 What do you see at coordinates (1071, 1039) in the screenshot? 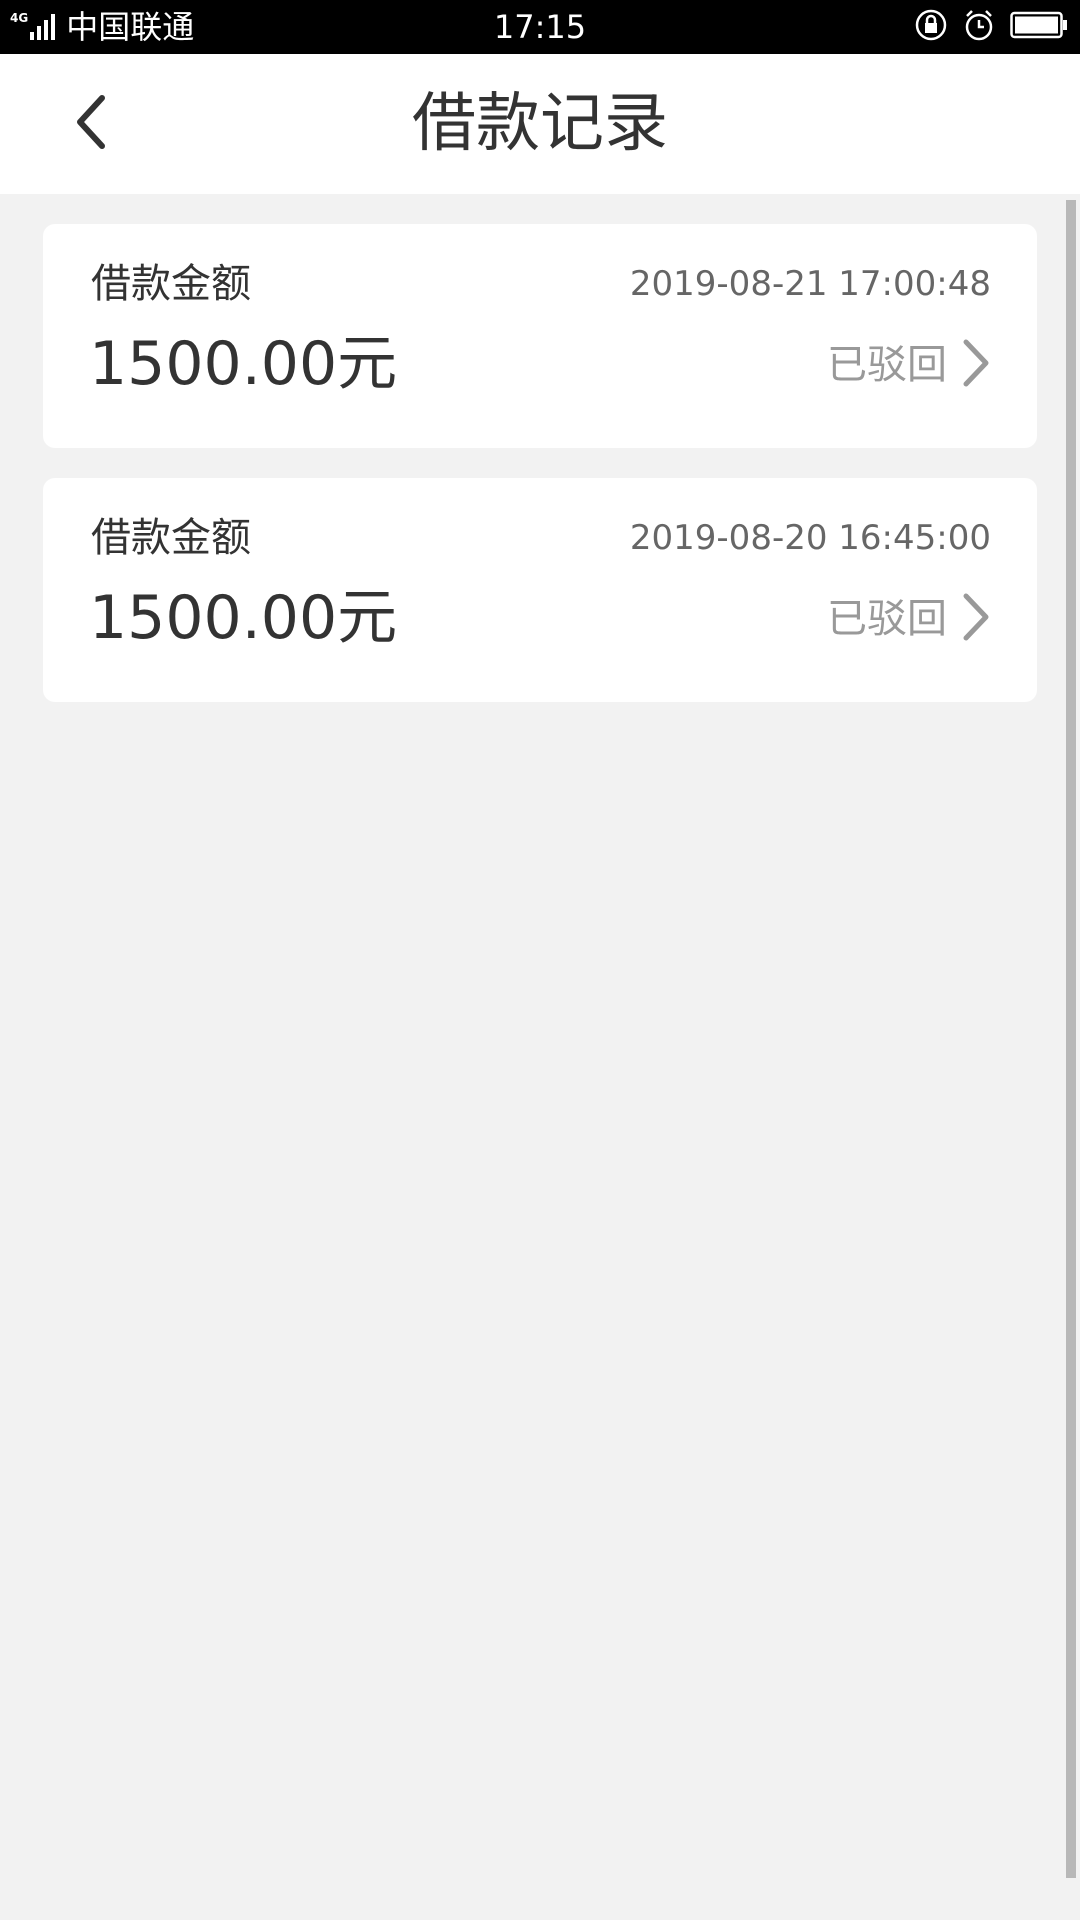
I see `scrollbar` at bounding box center [1071, 1039].